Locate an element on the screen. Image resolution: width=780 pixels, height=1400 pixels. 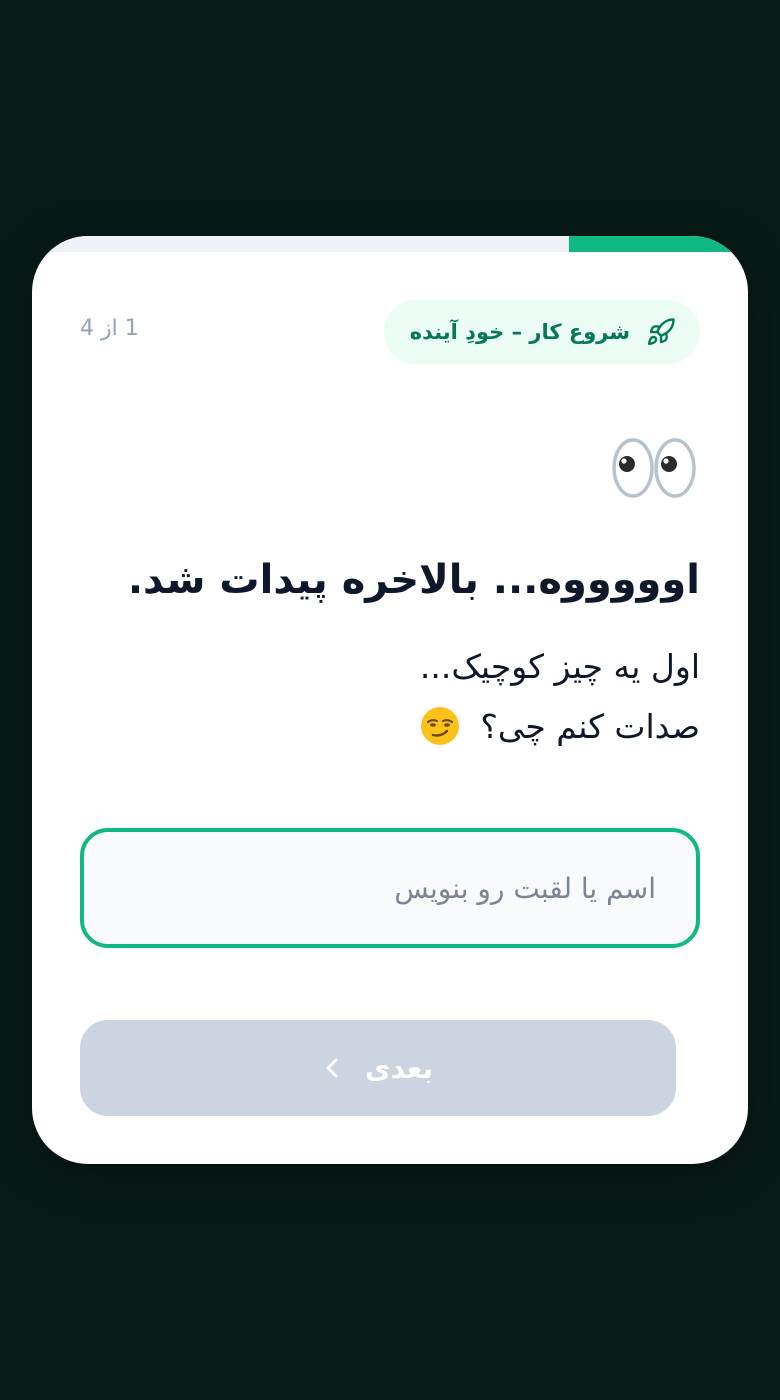
chevron-left-icon is located at coordinates (332, 1068).